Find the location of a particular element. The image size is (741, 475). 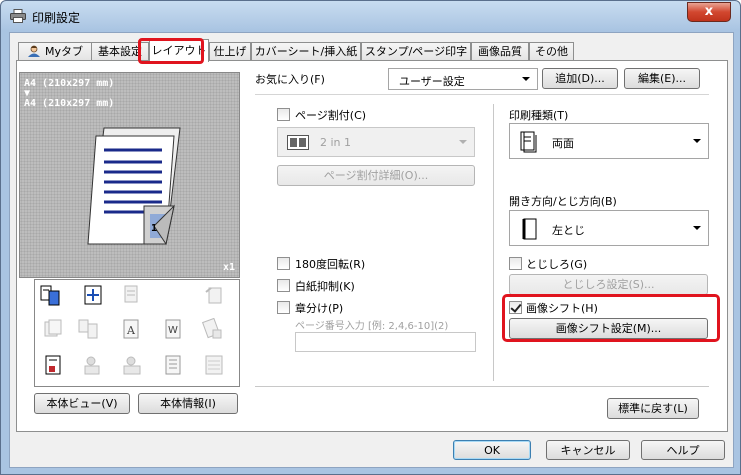

title-bar: 印刷設定 x is located at coordinates (370, 16).